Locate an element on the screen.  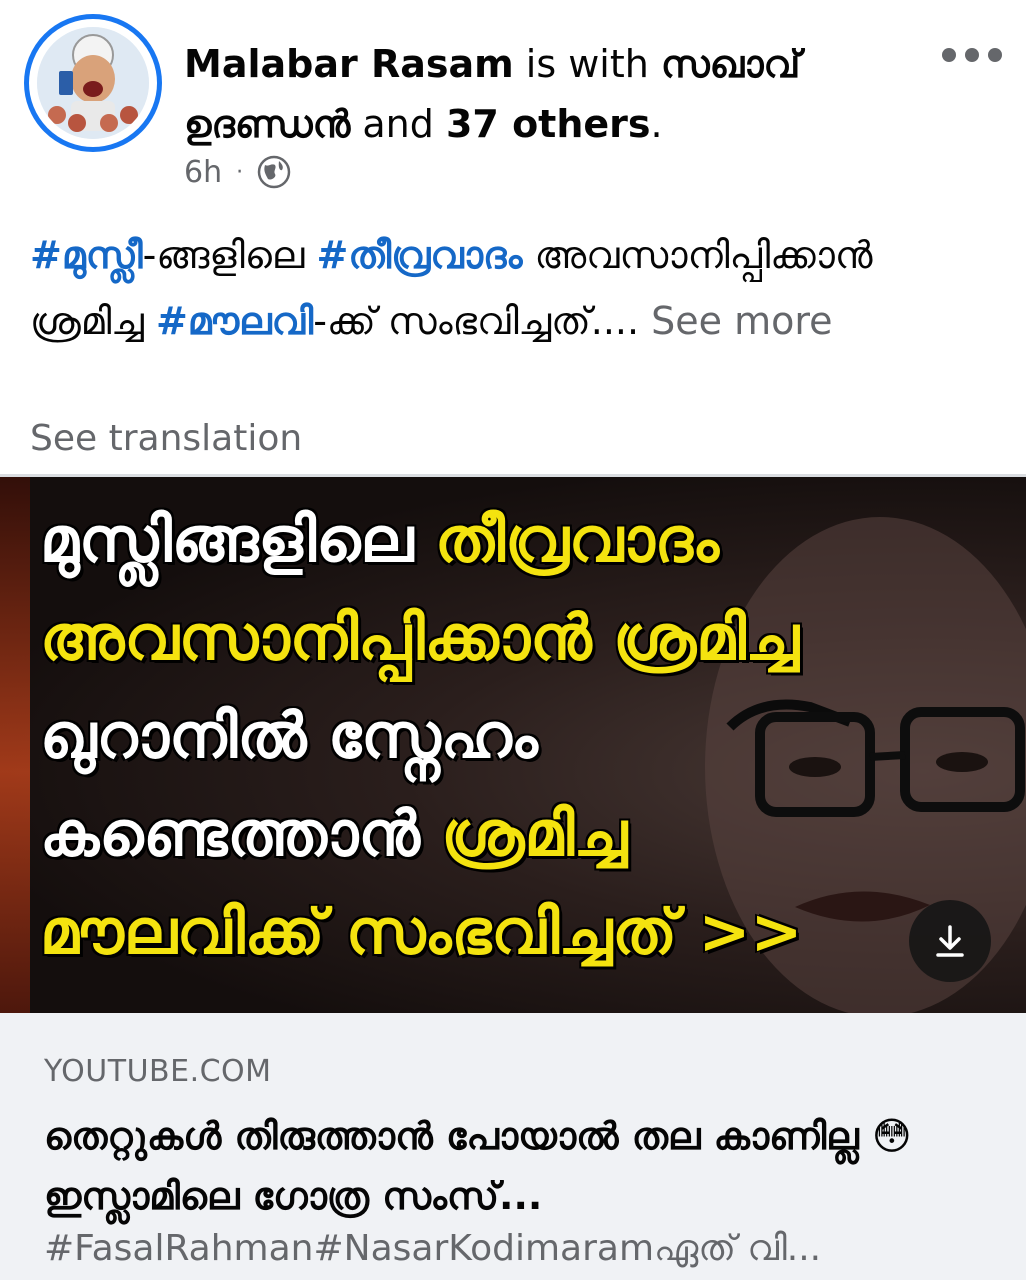
post-meta: 6h · is located at coordinates (237, 172).